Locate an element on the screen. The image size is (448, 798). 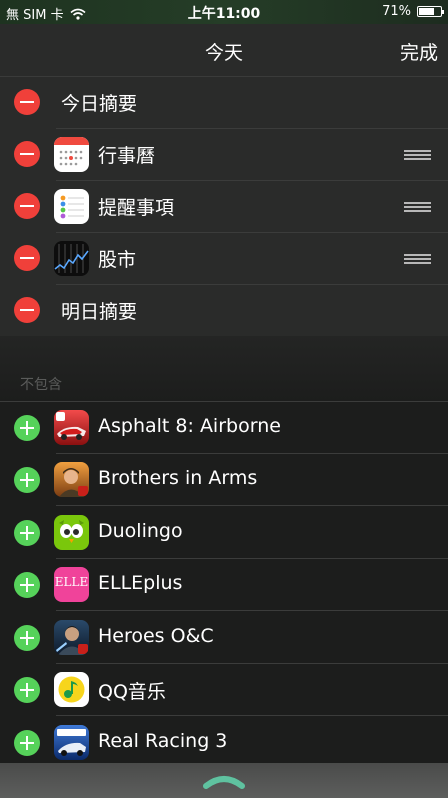
asphalt-8-icon is located at coordinates (71, 427).